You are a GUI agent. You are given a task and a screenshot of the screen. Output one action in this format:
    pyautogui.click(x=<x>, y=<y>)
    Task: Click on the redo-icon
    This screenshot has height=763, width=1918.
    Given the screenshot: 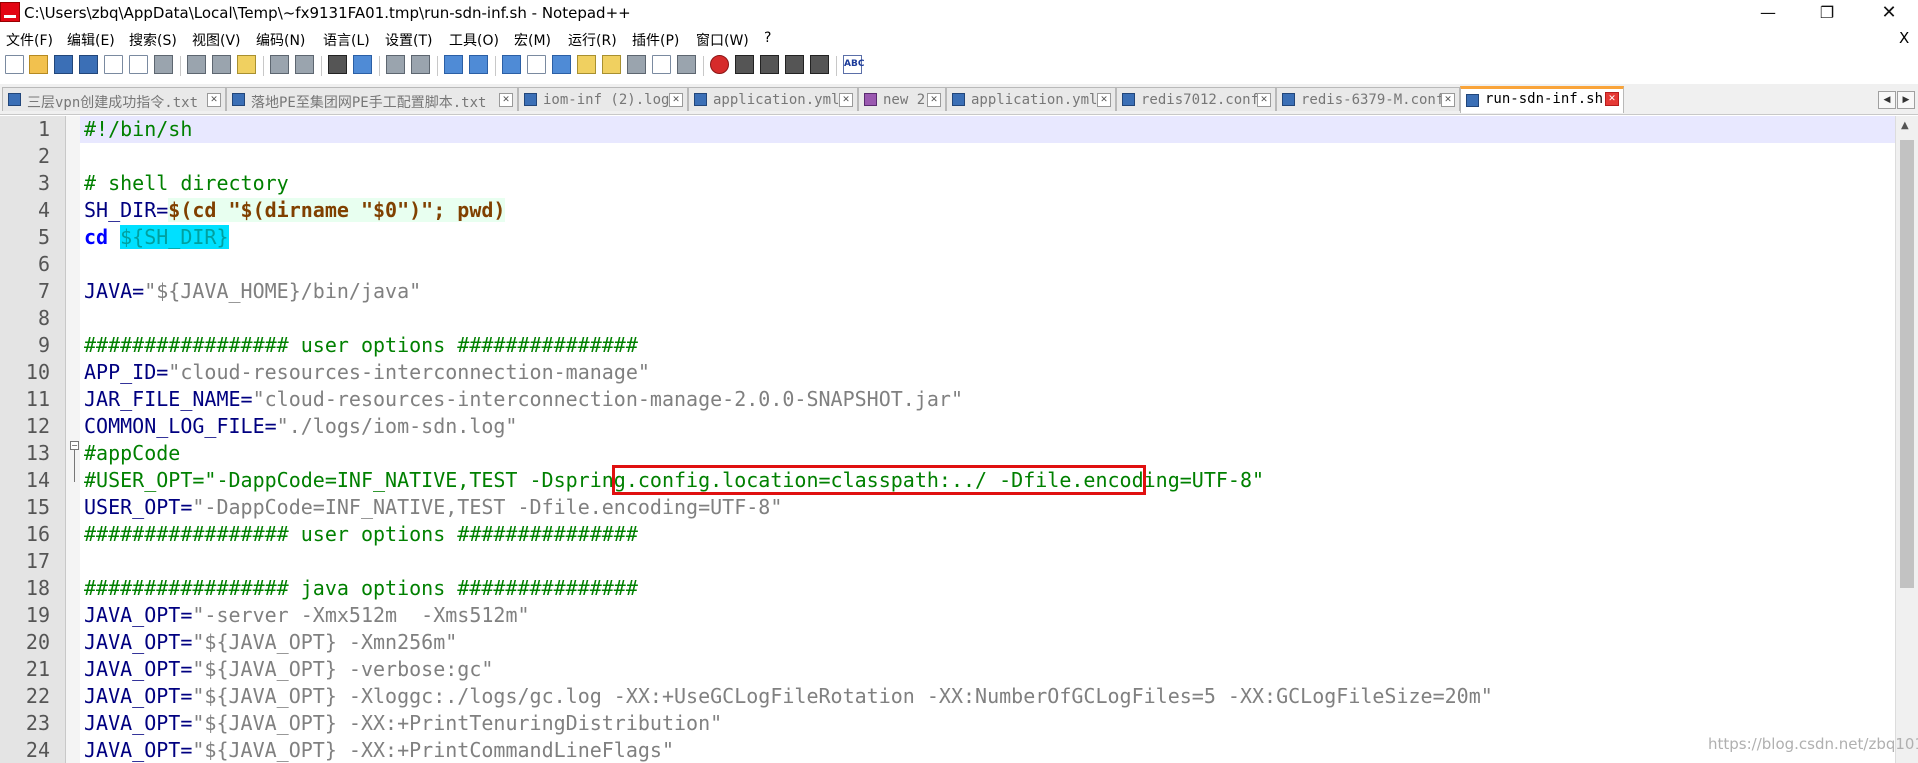 What is the action you would take?
    pyautogui.click(x=304, y=64)
    